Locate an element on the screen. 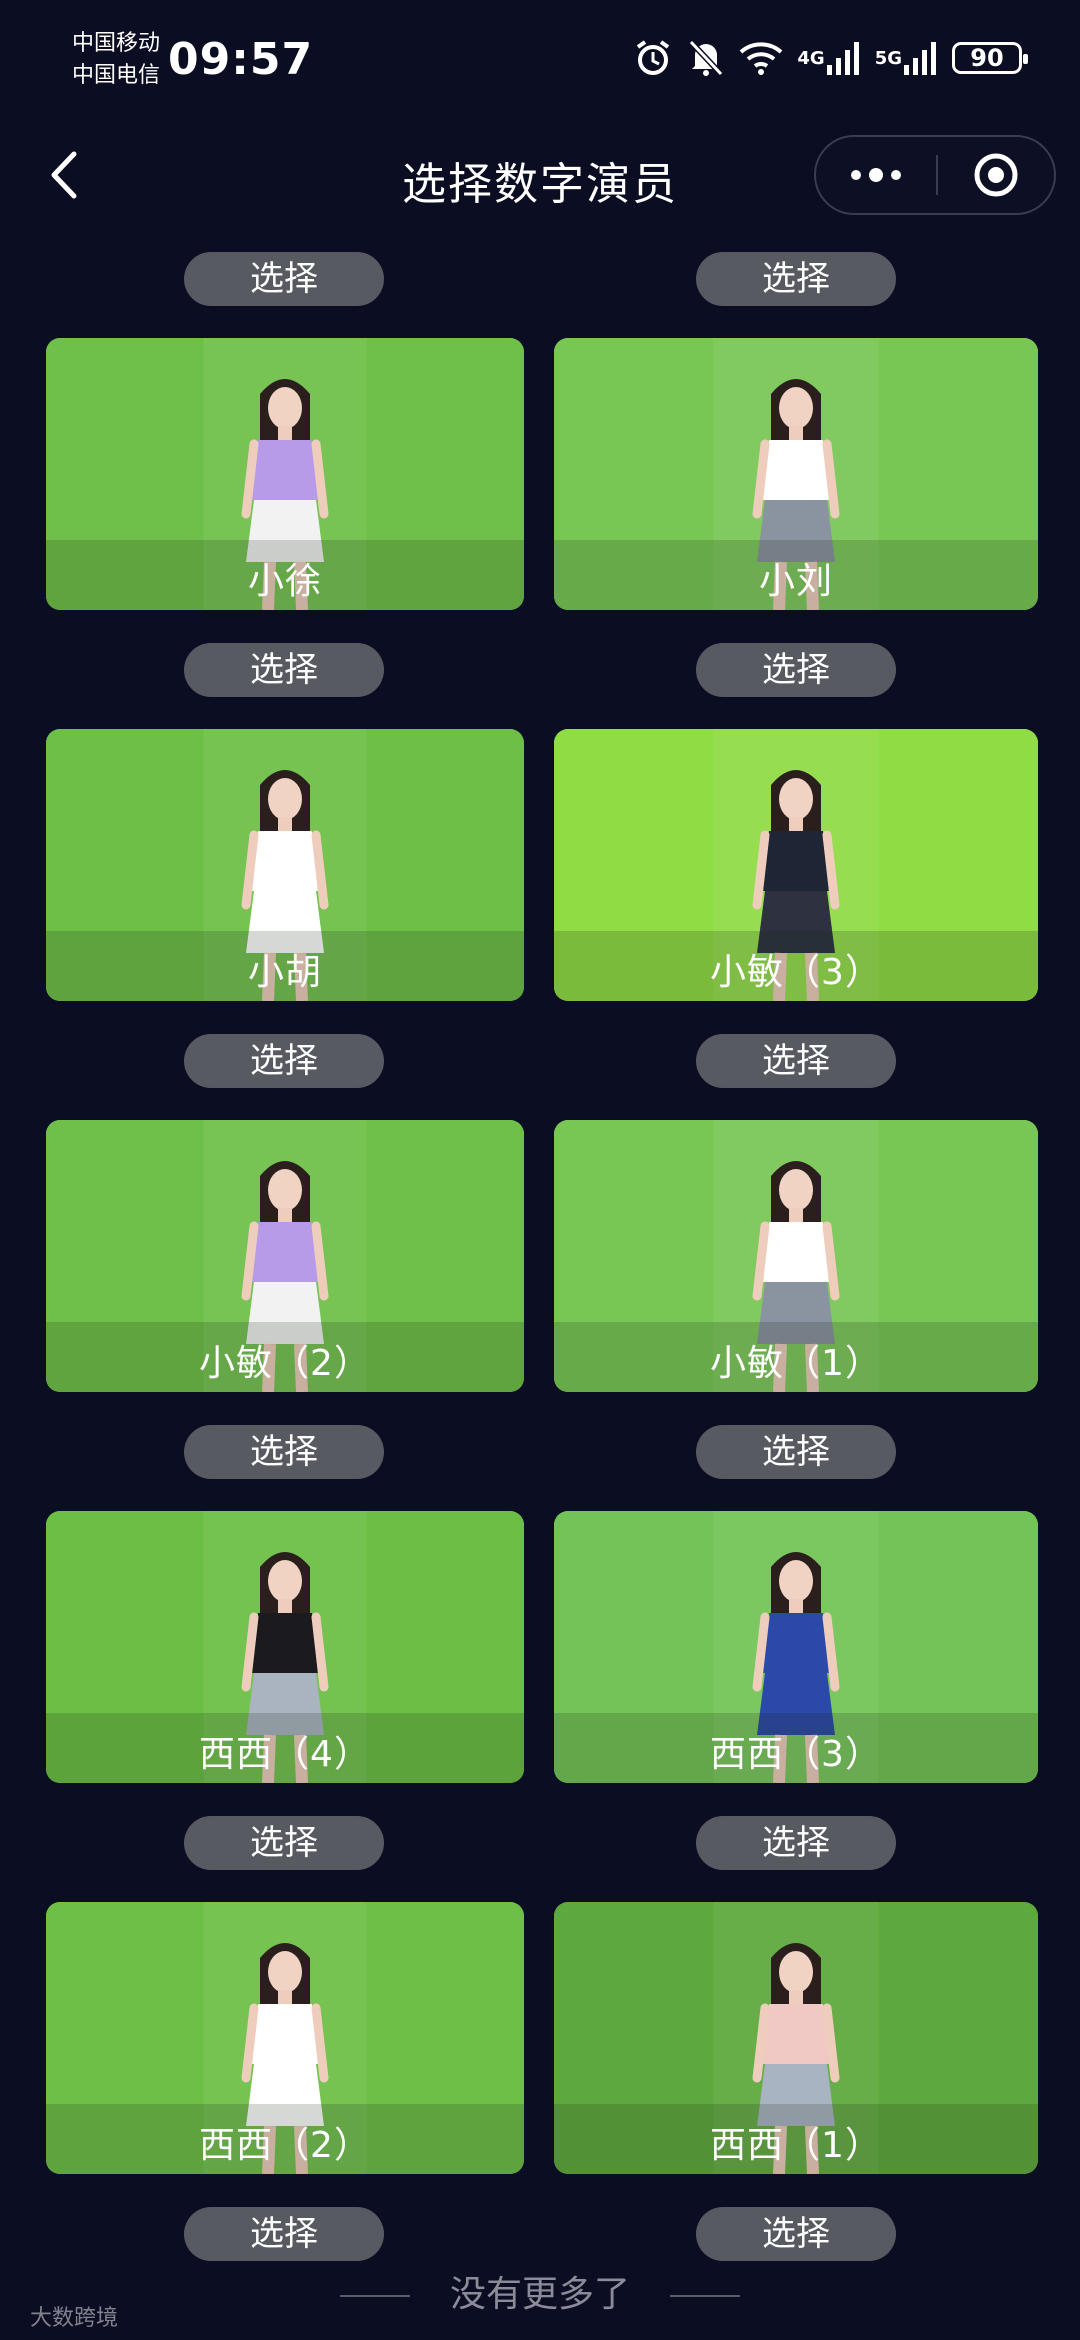  mini-program-capsule is located at coordinates (935, 175).